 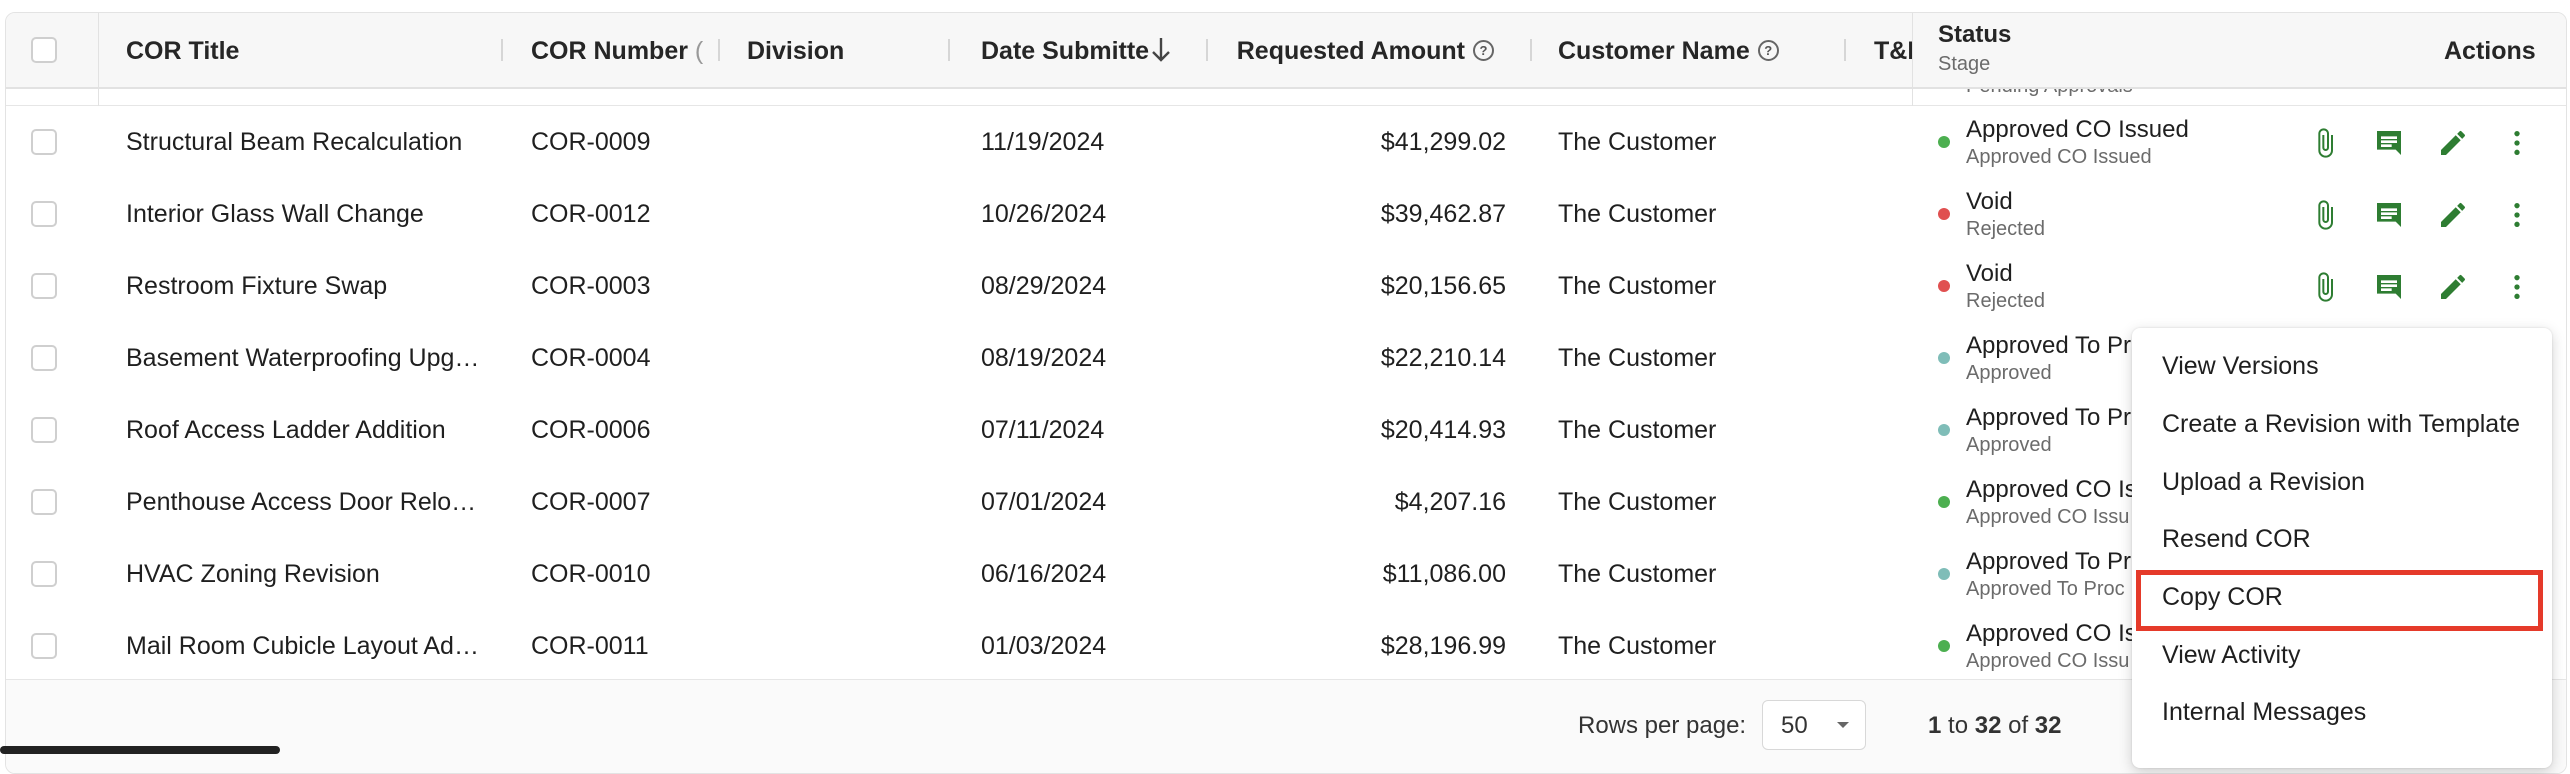 What do you see at coordinates (1662, 725) in the screenshot?
I see `rows-per-page-label: Rows per page:` at bounding box center [1662, 725].